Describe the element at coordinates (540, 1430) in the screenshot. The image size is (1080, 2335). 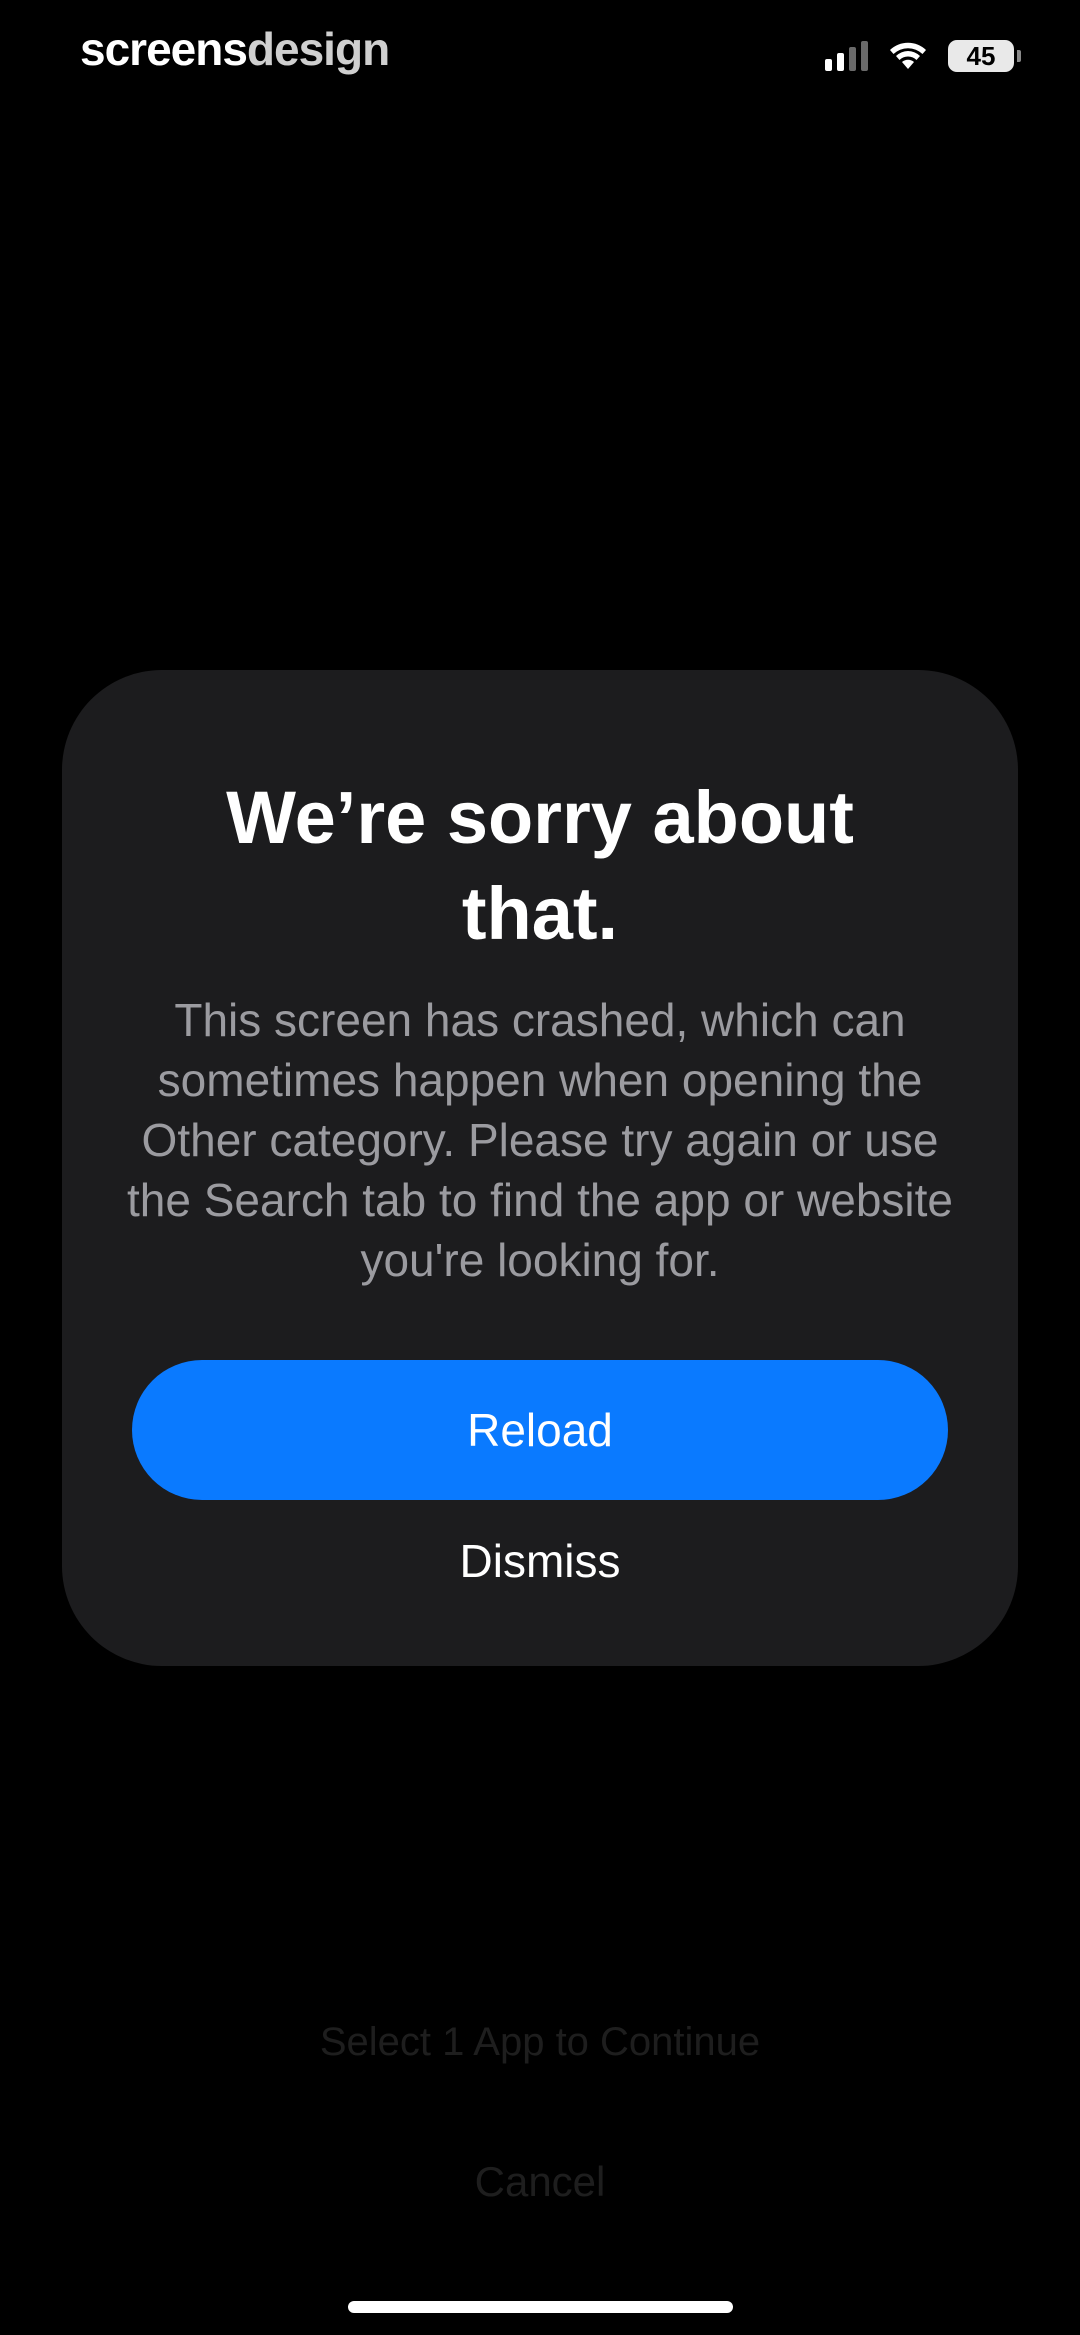
I see `reload-button: Reload` at that location.